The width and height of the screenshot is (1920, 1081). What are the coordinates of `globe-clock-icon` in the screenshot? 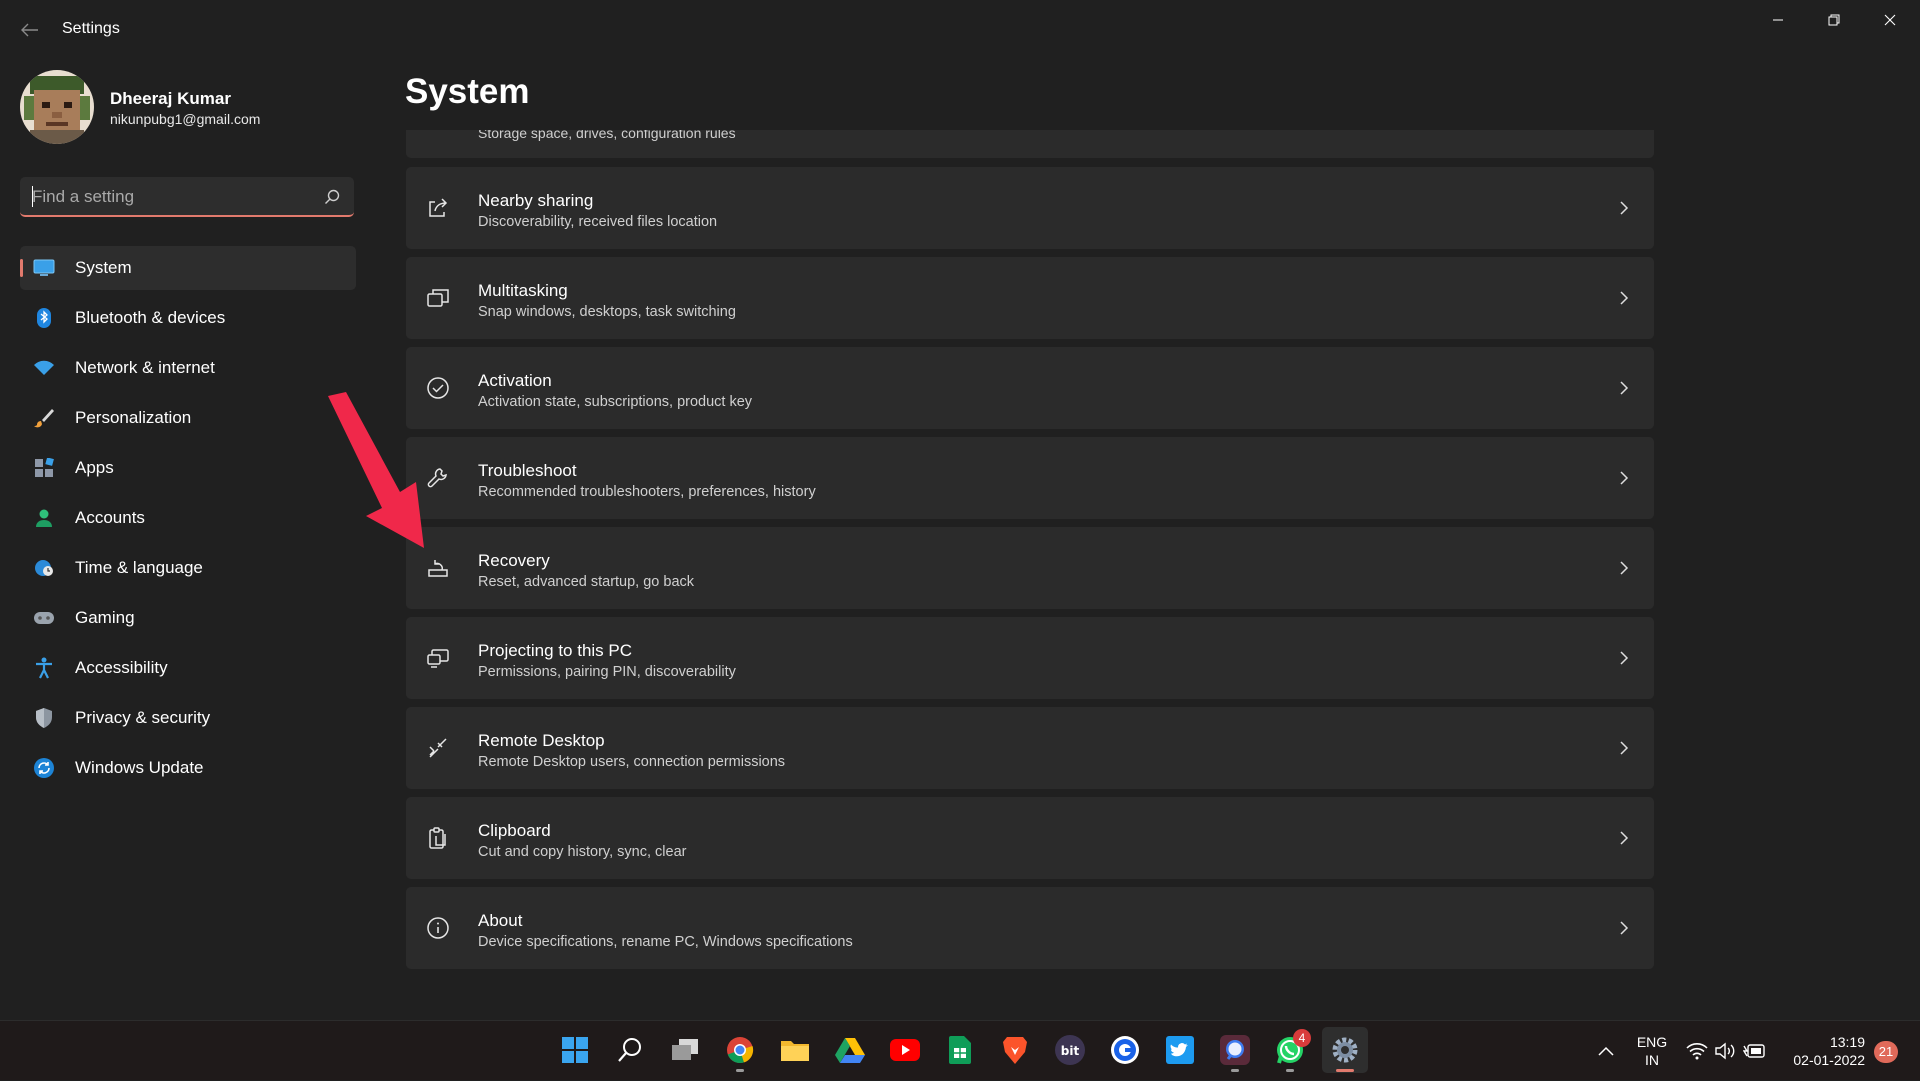 It's located at (44, 568).